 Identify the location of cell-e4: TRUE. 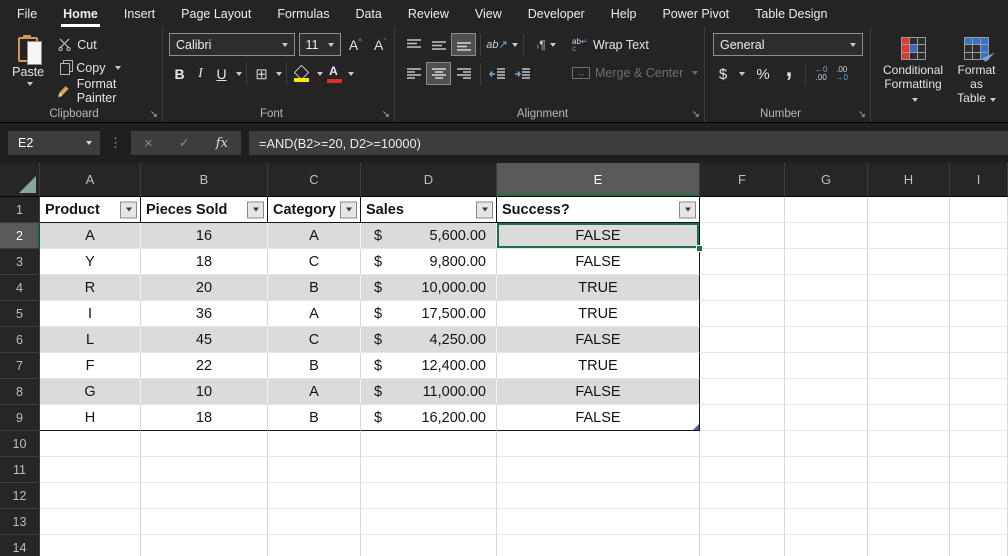
(598, 288).